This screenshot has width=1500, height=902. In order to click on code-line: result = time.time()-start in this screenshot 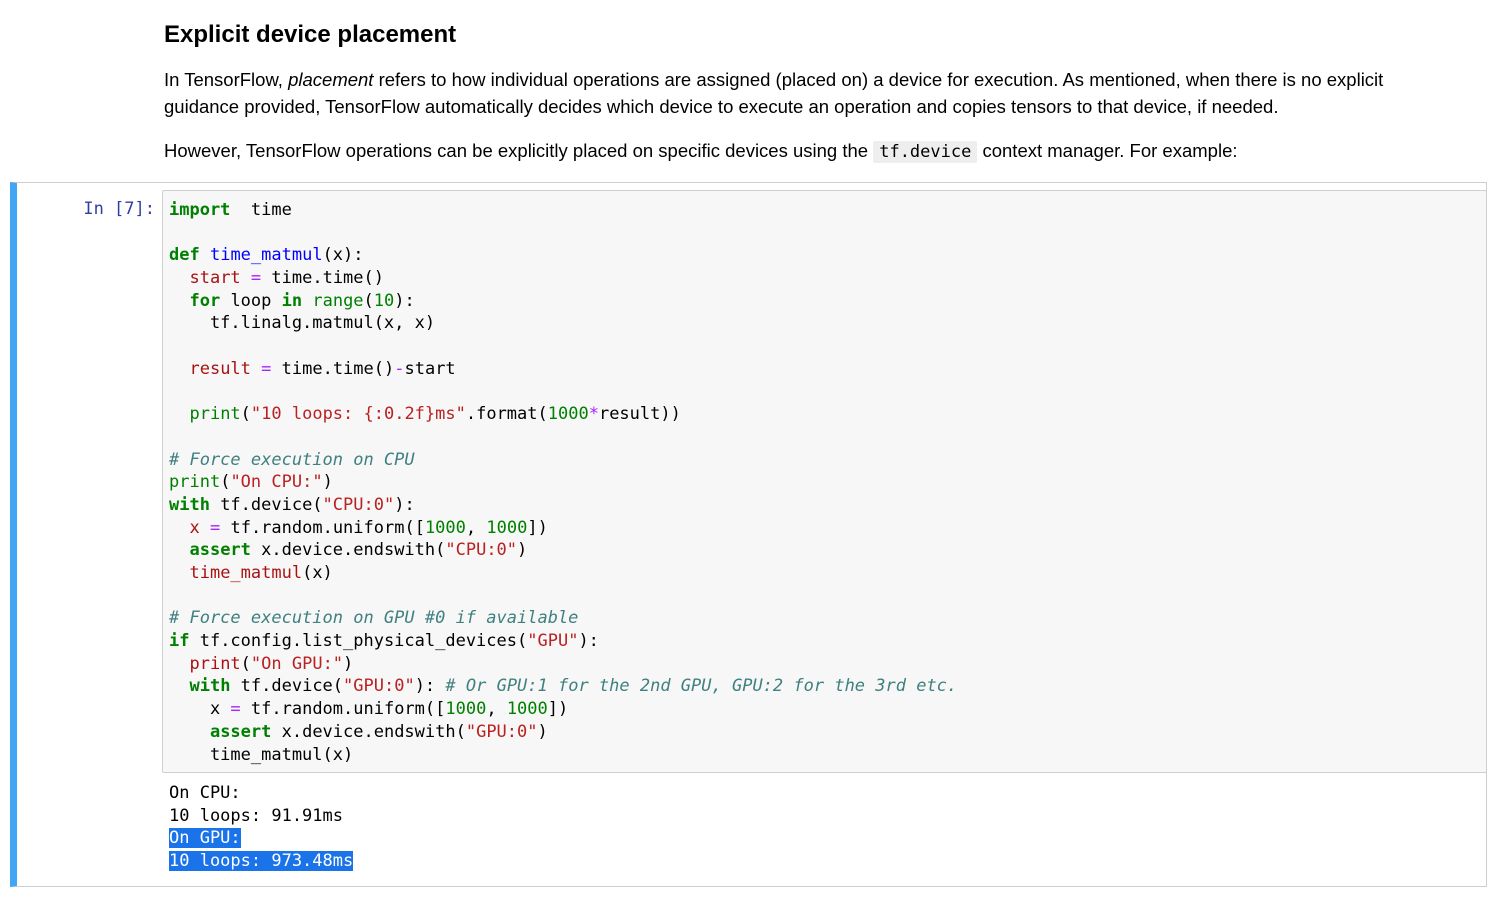, I will do `click(563, 369)`.